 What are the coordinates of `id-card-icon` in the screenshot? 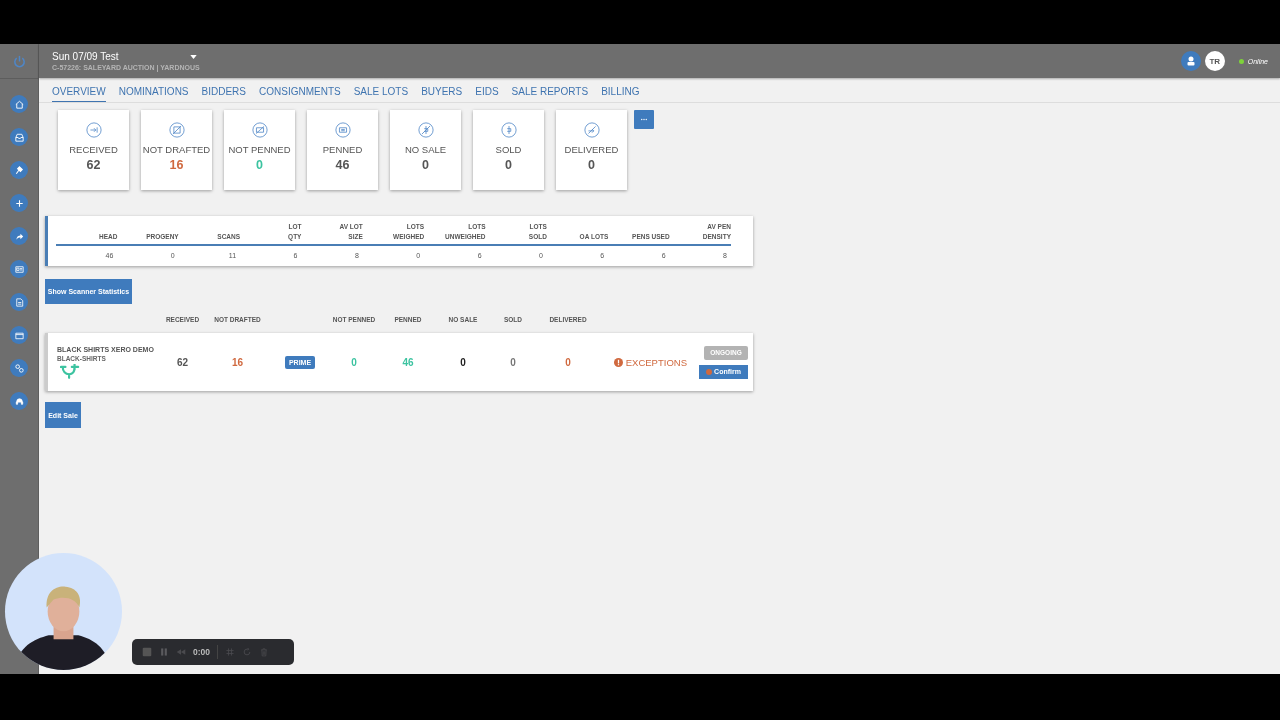 It's located at (19, 269).